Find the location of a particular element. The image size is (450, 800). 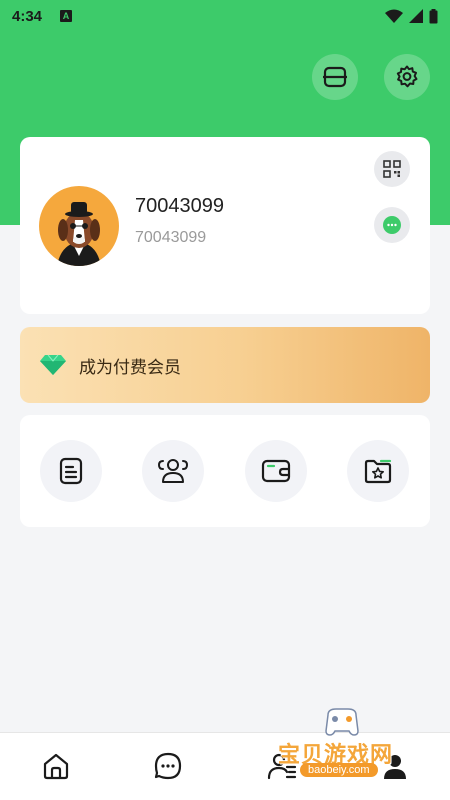

message-button is located at coordinates (392, 225).